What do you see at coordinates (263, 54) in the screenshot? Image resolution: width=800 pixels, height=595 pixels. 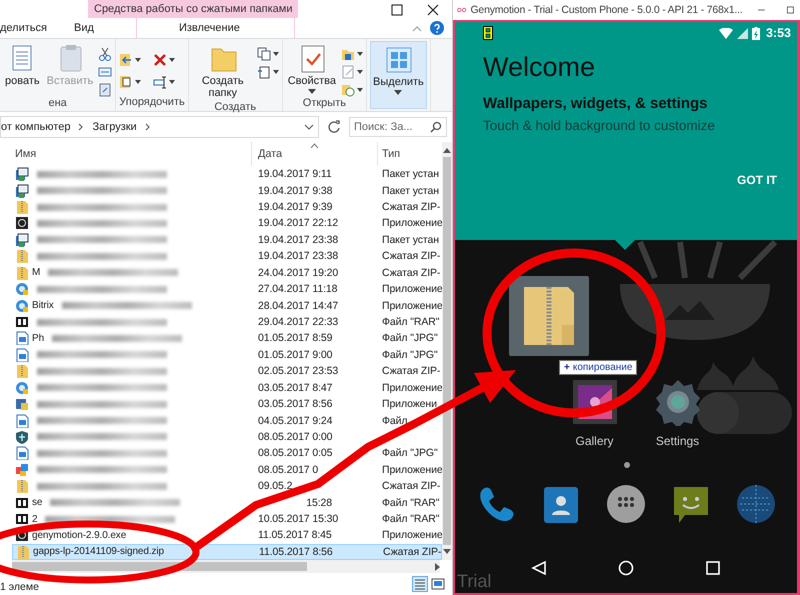 I see `new-item-icon` at bounding box center [263, 54].